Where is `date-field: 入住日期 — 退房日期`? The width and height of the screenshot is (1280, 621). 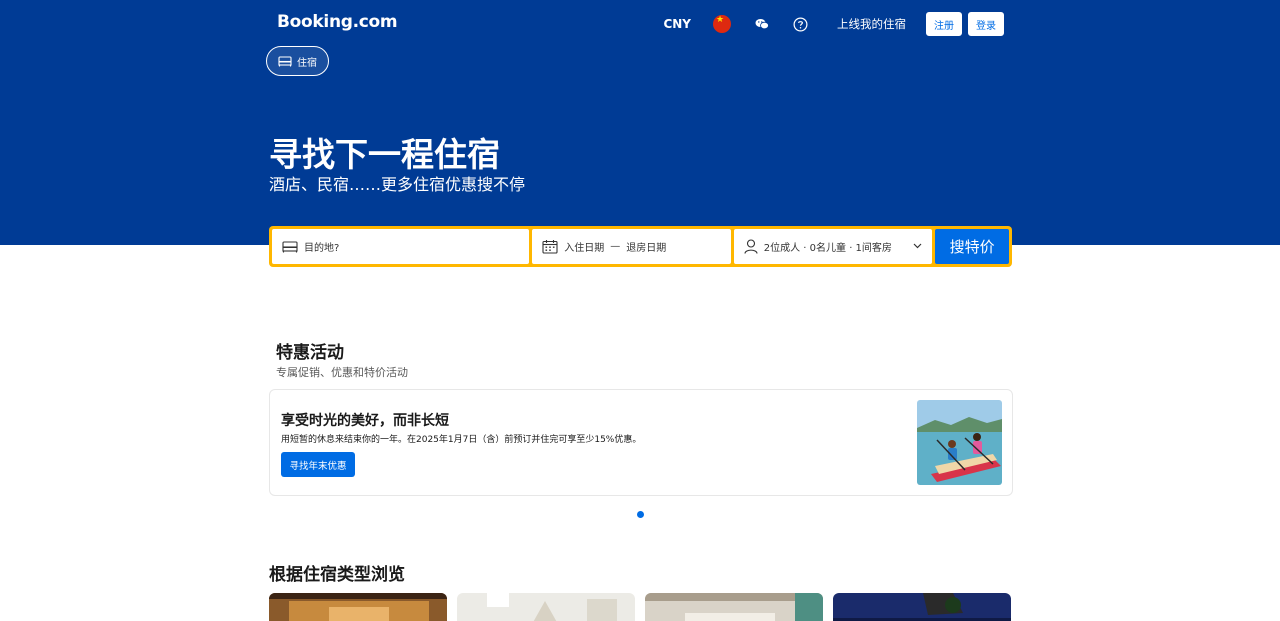 date-field: 入住日期 — 退房日期 is located at coordinates (631, 246).